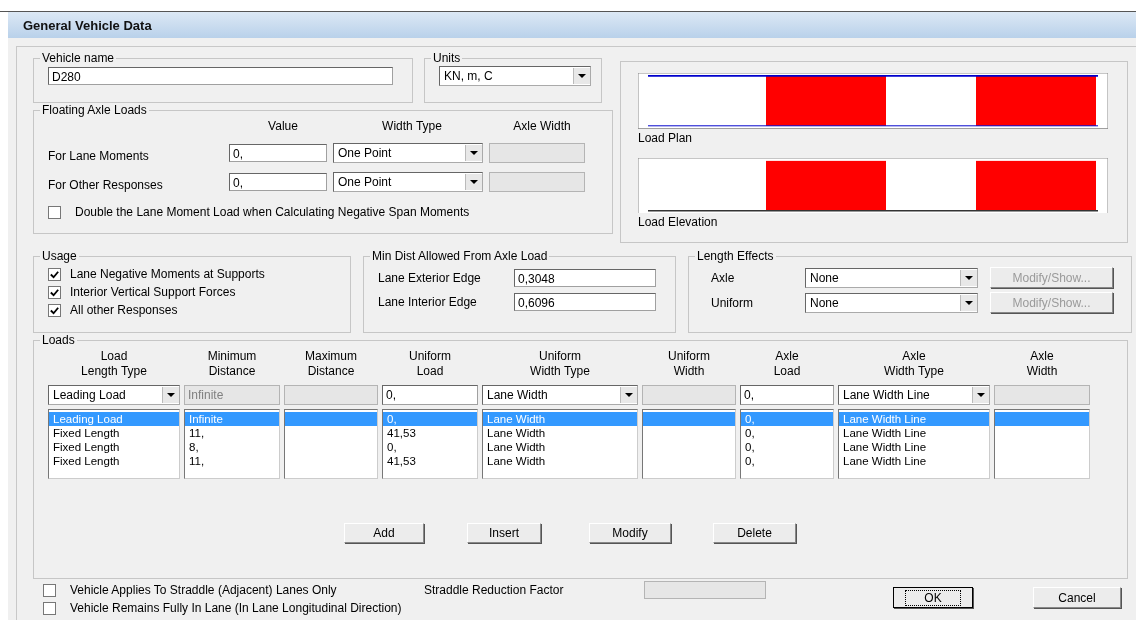  Describe the element at coordinates (560, 364) in the screenshot. I see `column-heading: Uniform Width Type` at that location.